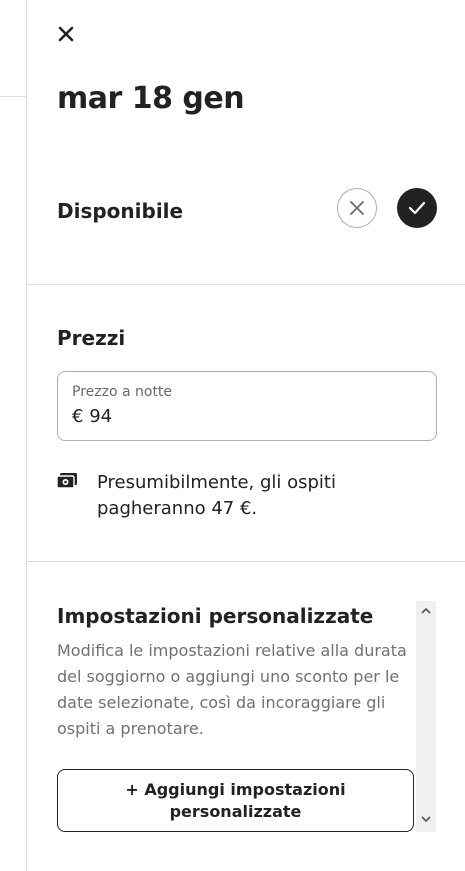 This screenshot has width=465, height=871. I want to click on nightly-price-value: € 94, so click(92, 416).